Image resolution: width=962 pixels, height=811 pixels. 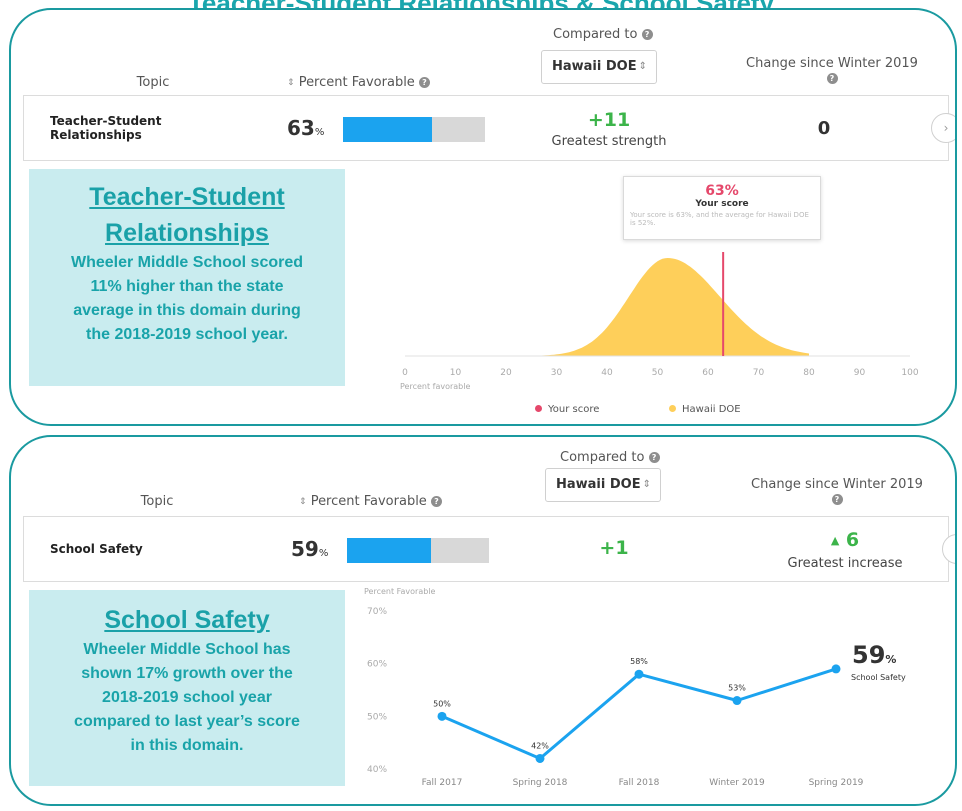 What do you see at coordinates (670, 307) in the screenshot?
I see `distribution-area` at bounding box center [670, 307].